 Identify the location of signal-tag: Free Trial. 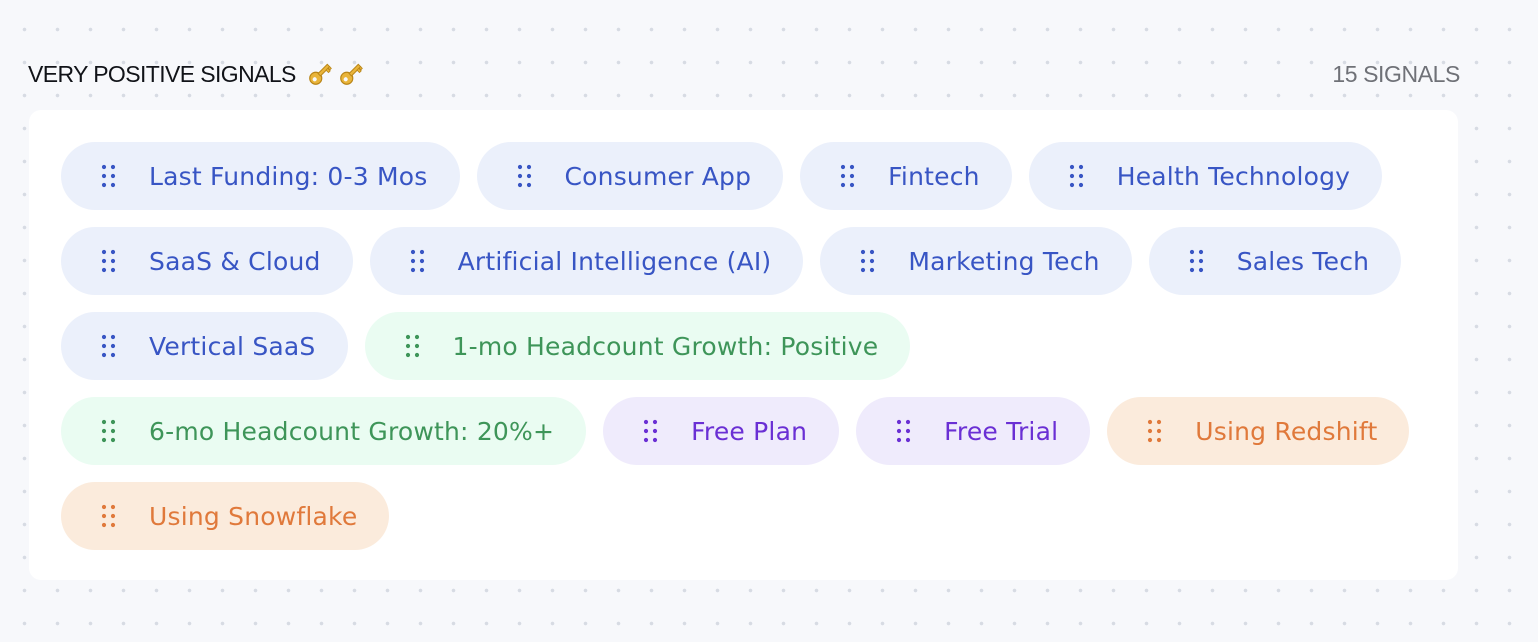
(973, 431).